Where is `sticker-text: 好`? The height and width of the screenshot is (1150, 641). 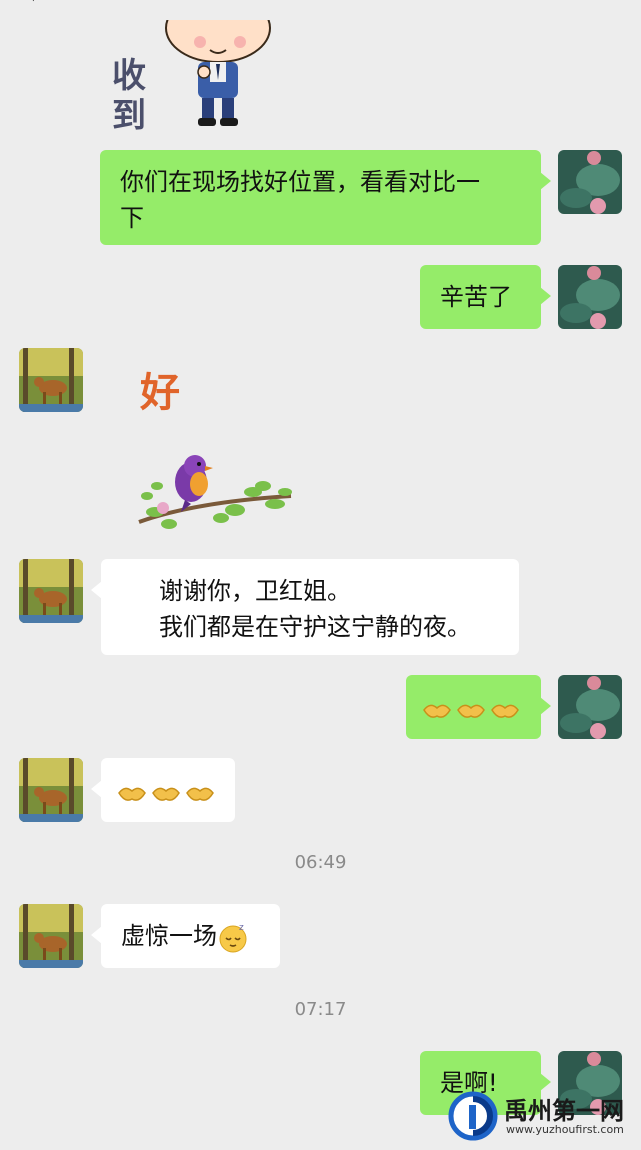
sticker-text: 好 is located at coordinates (160, 392).